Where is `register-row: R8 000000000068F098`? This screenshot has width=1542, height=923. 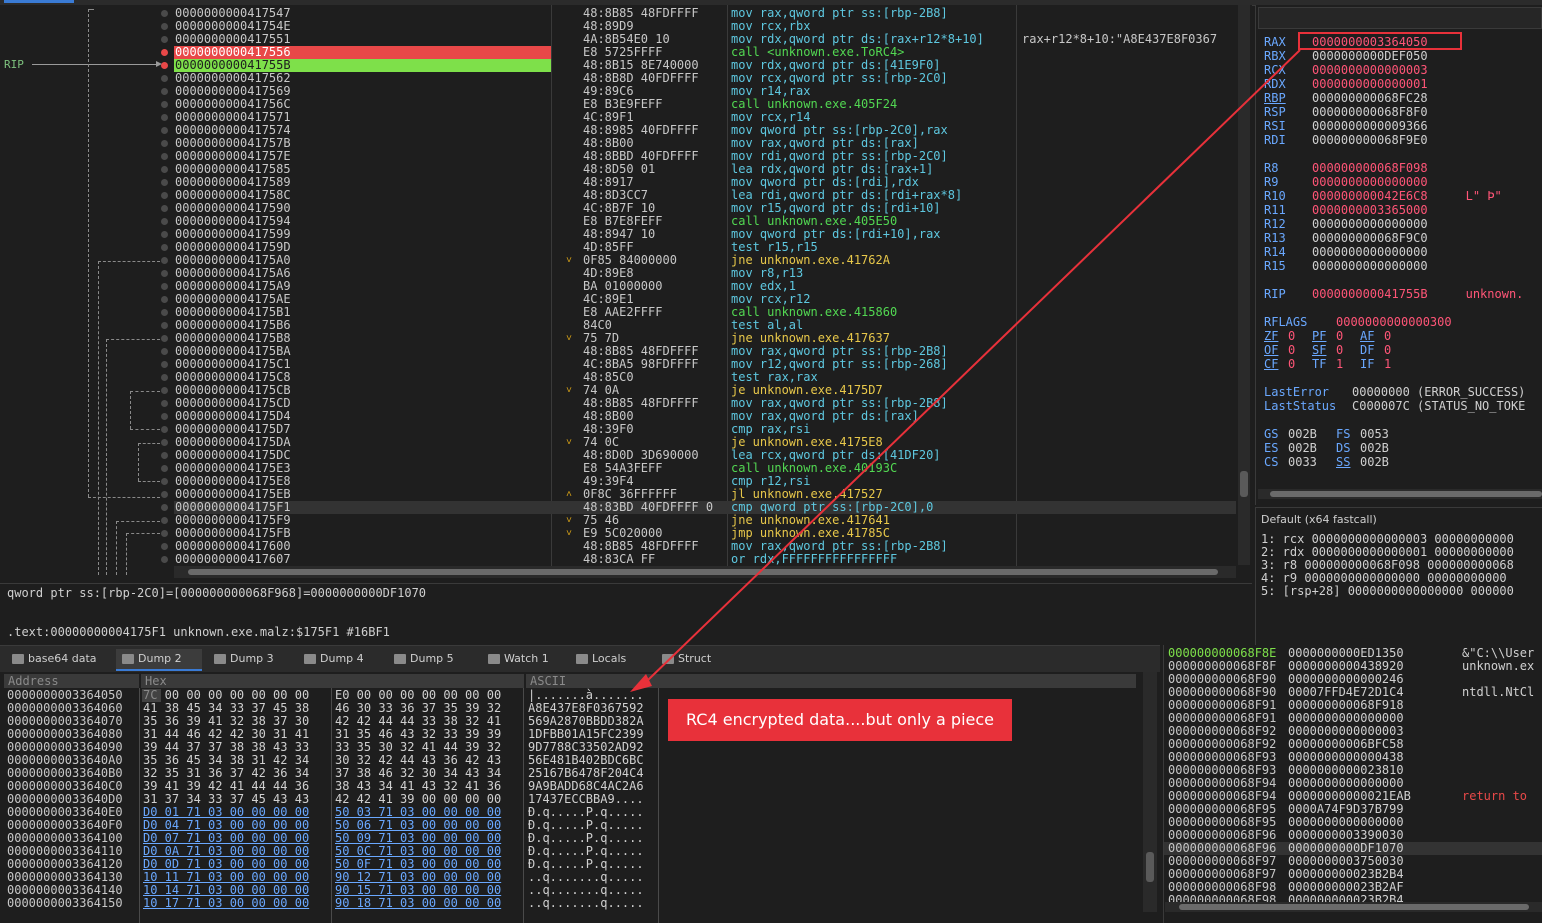
register-row: R8 000000000068F098 is located at coordinates (1346, 168).